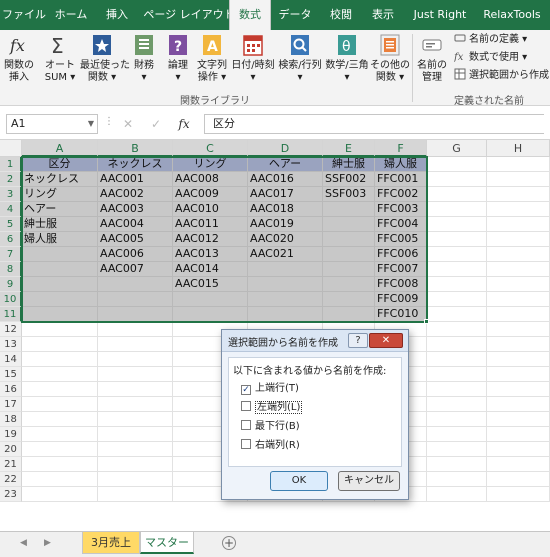 The width and height of the screenshot is (550, 557). What do you see at coordinates (250, 15) in the screenshot?
I see `tab-formulas: 数式` at bounding box center [250, 15].